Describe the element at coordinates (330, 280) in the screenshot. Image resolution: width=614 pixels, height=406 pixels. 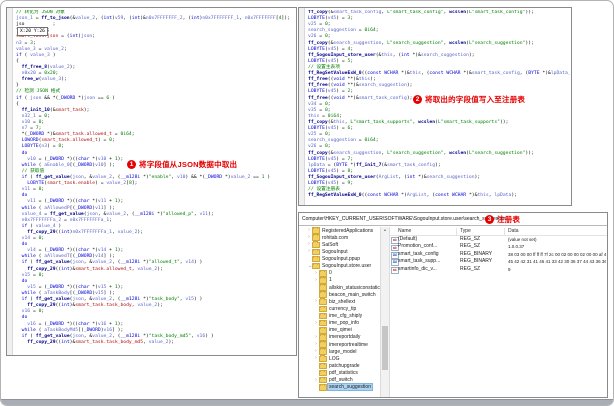
I see `tree-item-label: 1` at that location.